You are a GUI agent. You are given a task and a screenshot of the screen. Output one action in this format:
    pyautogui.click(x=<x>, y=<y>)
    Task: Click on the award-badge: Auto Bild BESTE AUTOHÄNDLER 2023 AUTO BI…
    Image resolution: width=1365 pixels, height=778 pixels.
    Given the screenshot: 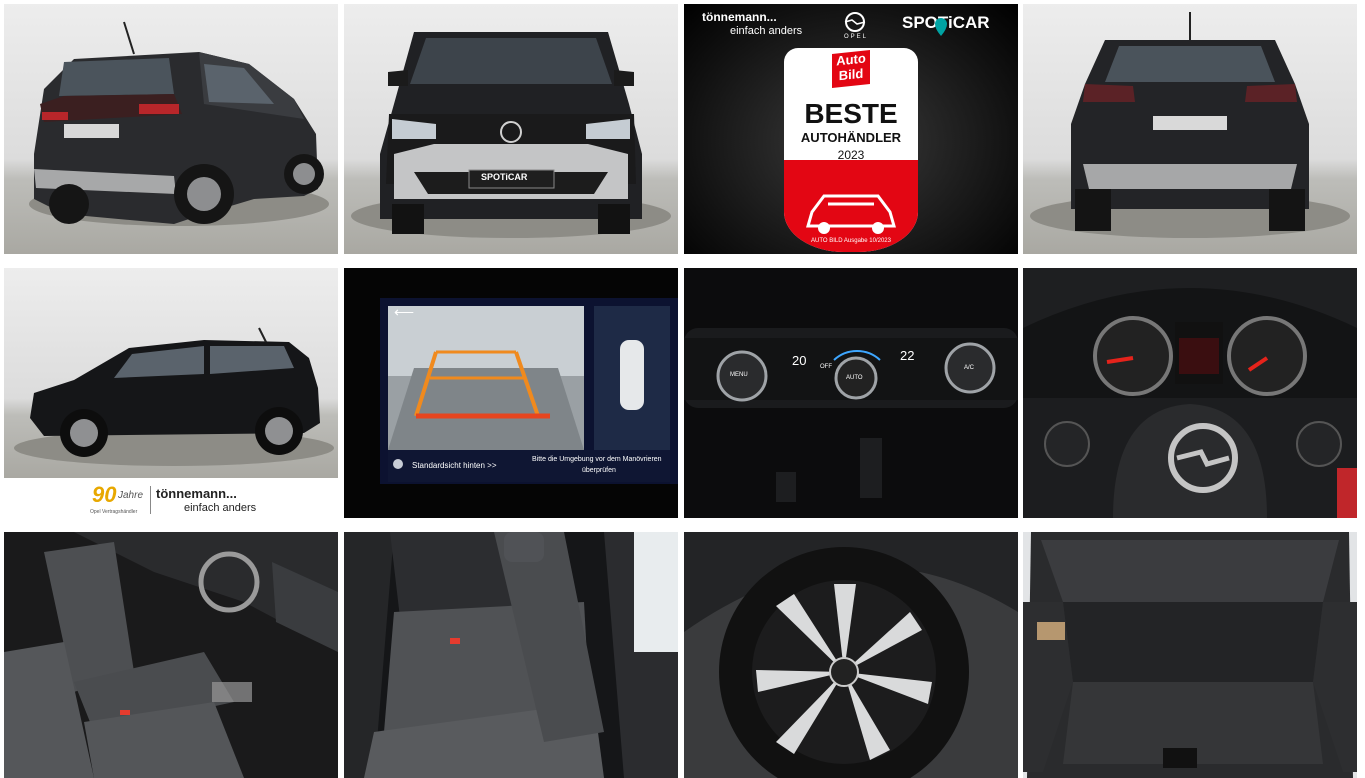 What is the action you would take?
    pyautogui.click(x=851, y=150)
    